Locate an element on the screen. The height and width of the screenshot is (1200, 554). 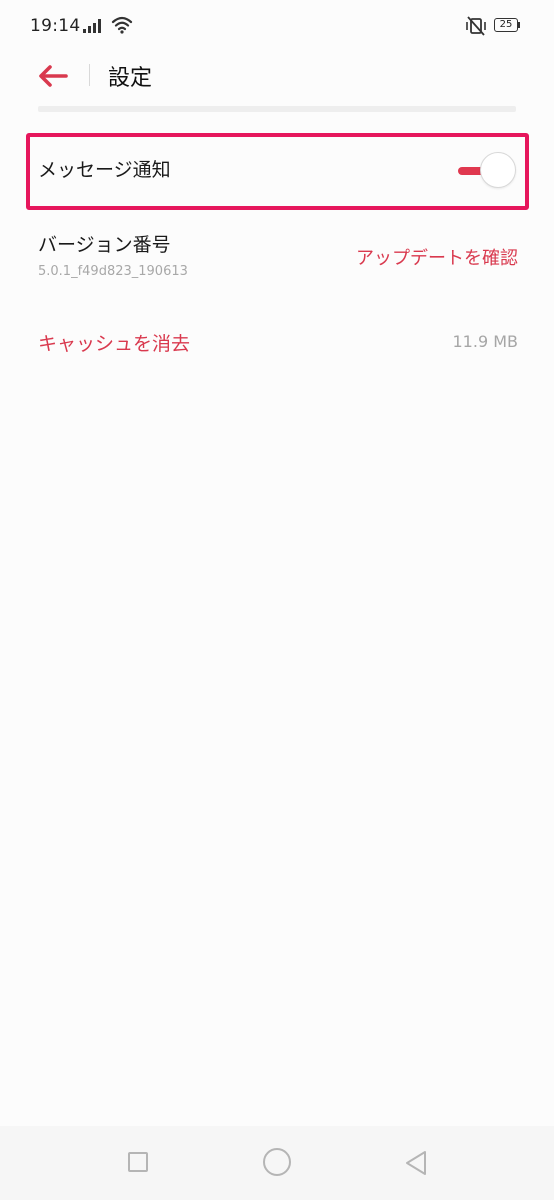
vibrate-off-icon is located at coordinates (476, 26).